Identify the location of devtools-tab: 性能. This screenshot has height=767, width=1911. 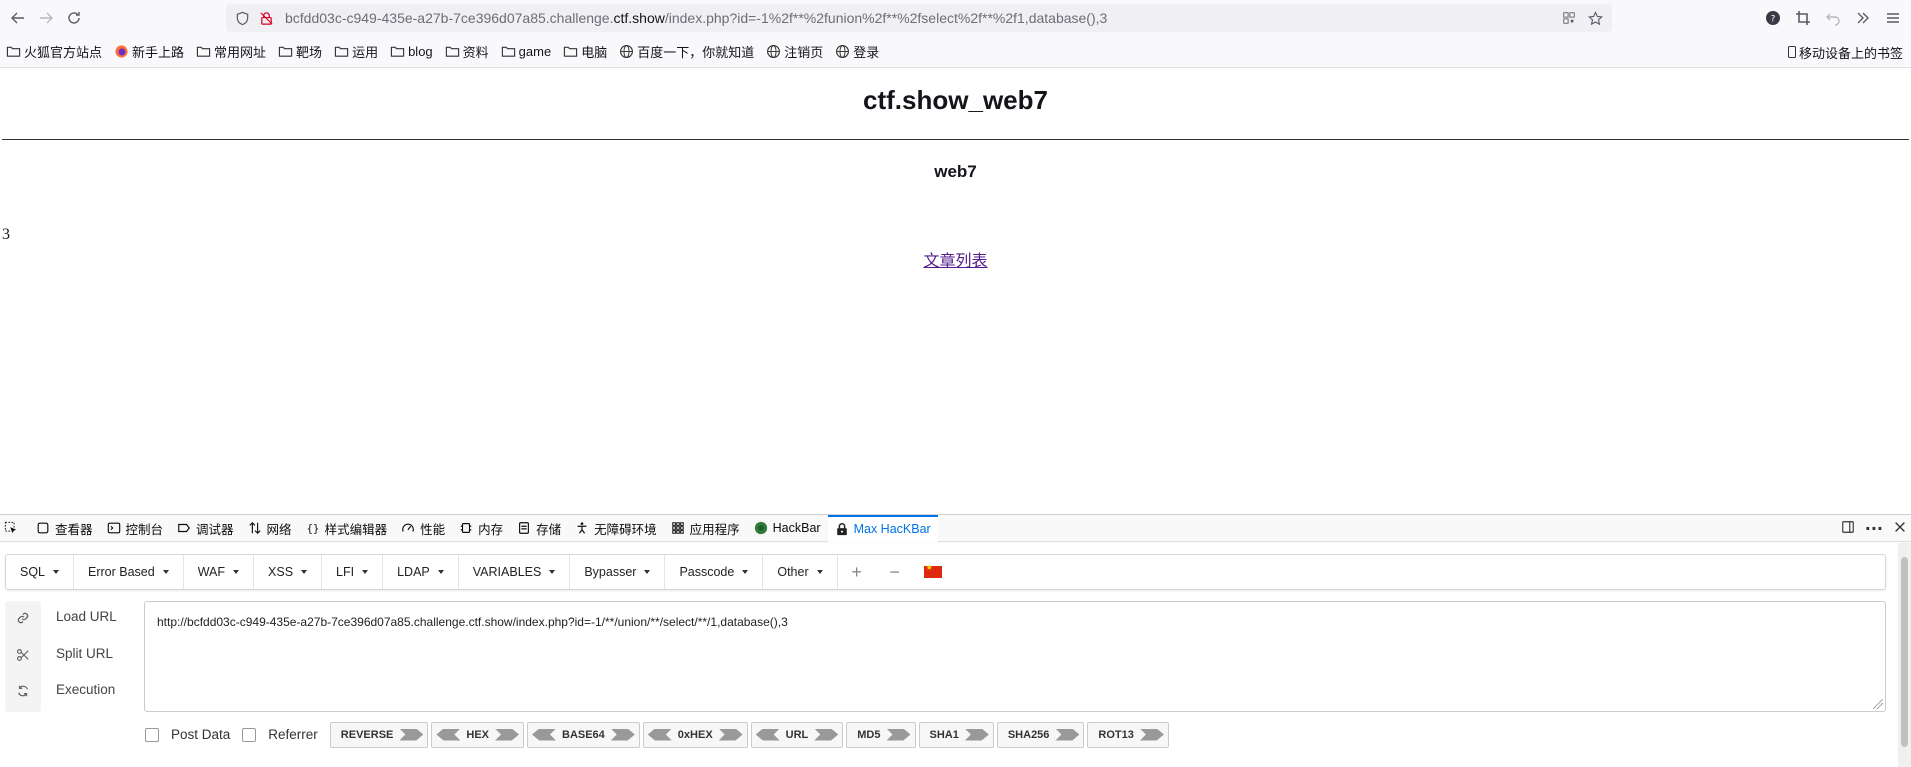
(423, 528).